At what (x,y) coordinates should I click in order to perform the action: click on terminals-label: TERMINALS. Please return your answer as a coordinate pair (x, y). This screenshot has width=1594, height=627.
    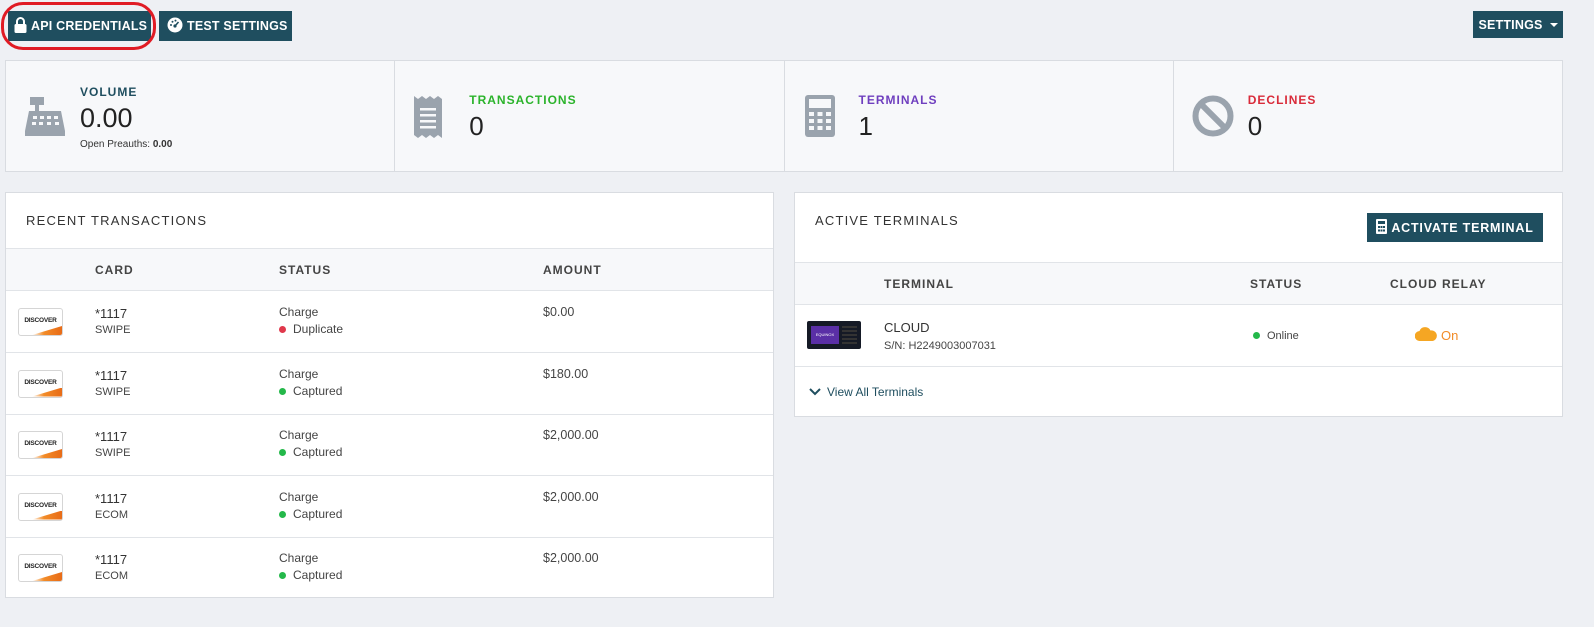
    Looking at the image, I should click on (898, 100).